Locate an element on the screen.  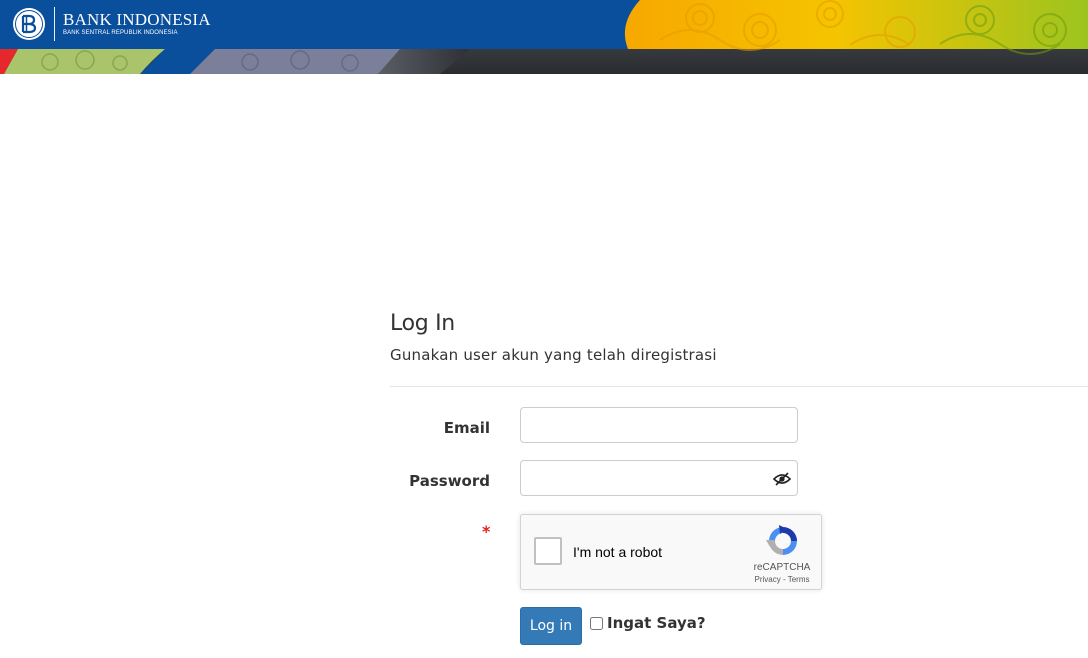
required-marker: * is located at coordinates (486, 531).